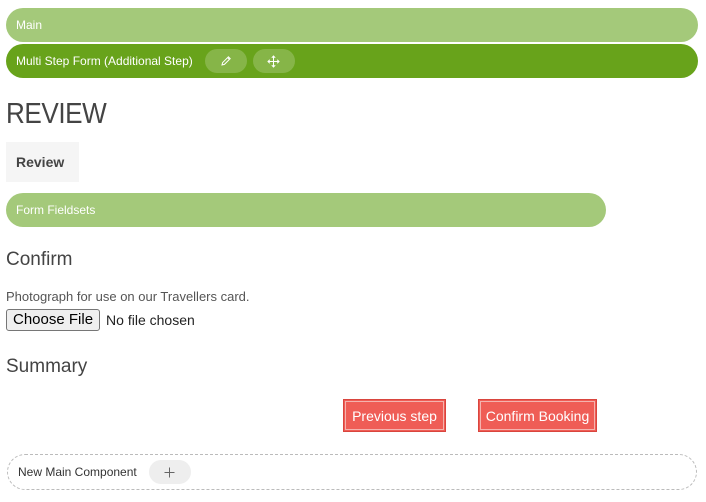 The height and width of the screenshot is (502, 706). I want to click on edit-button, so click(225, 61).